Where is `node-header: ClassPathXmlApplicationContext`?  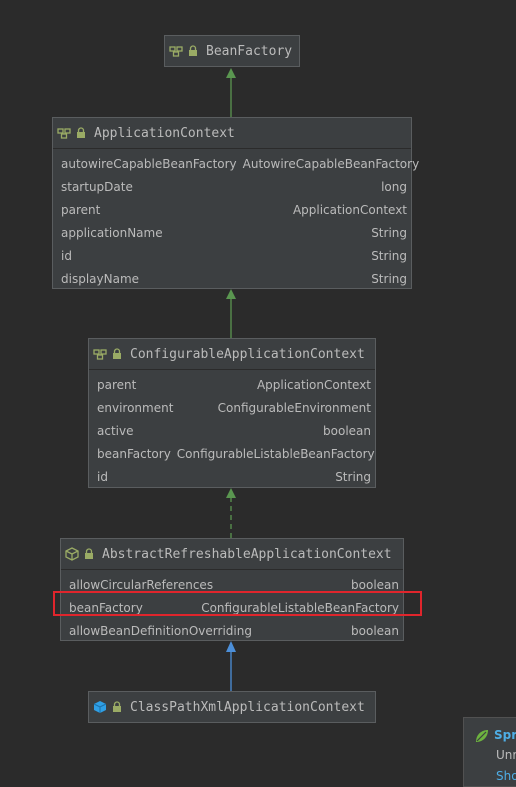 node-header: ClassPathXmlApplicationContext is located at coordinates (232, 707).